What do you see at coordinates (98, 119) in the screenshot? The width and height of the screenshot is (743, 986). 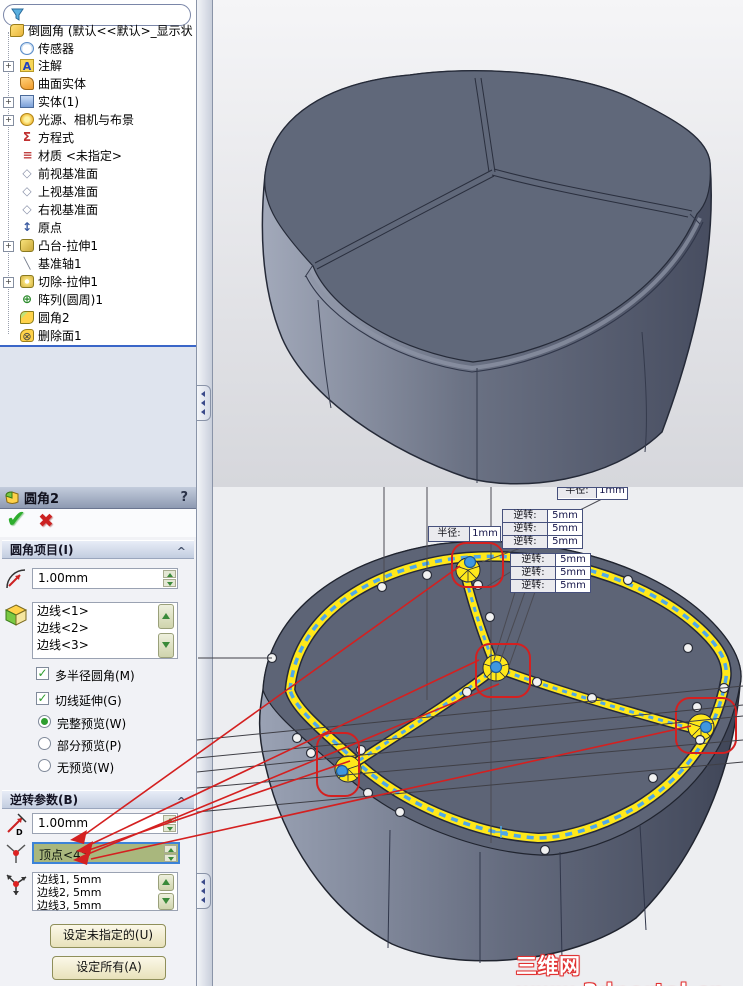 I see `tree-item-lights: + 光源、相机与布景` at bounding box center [98, 119].